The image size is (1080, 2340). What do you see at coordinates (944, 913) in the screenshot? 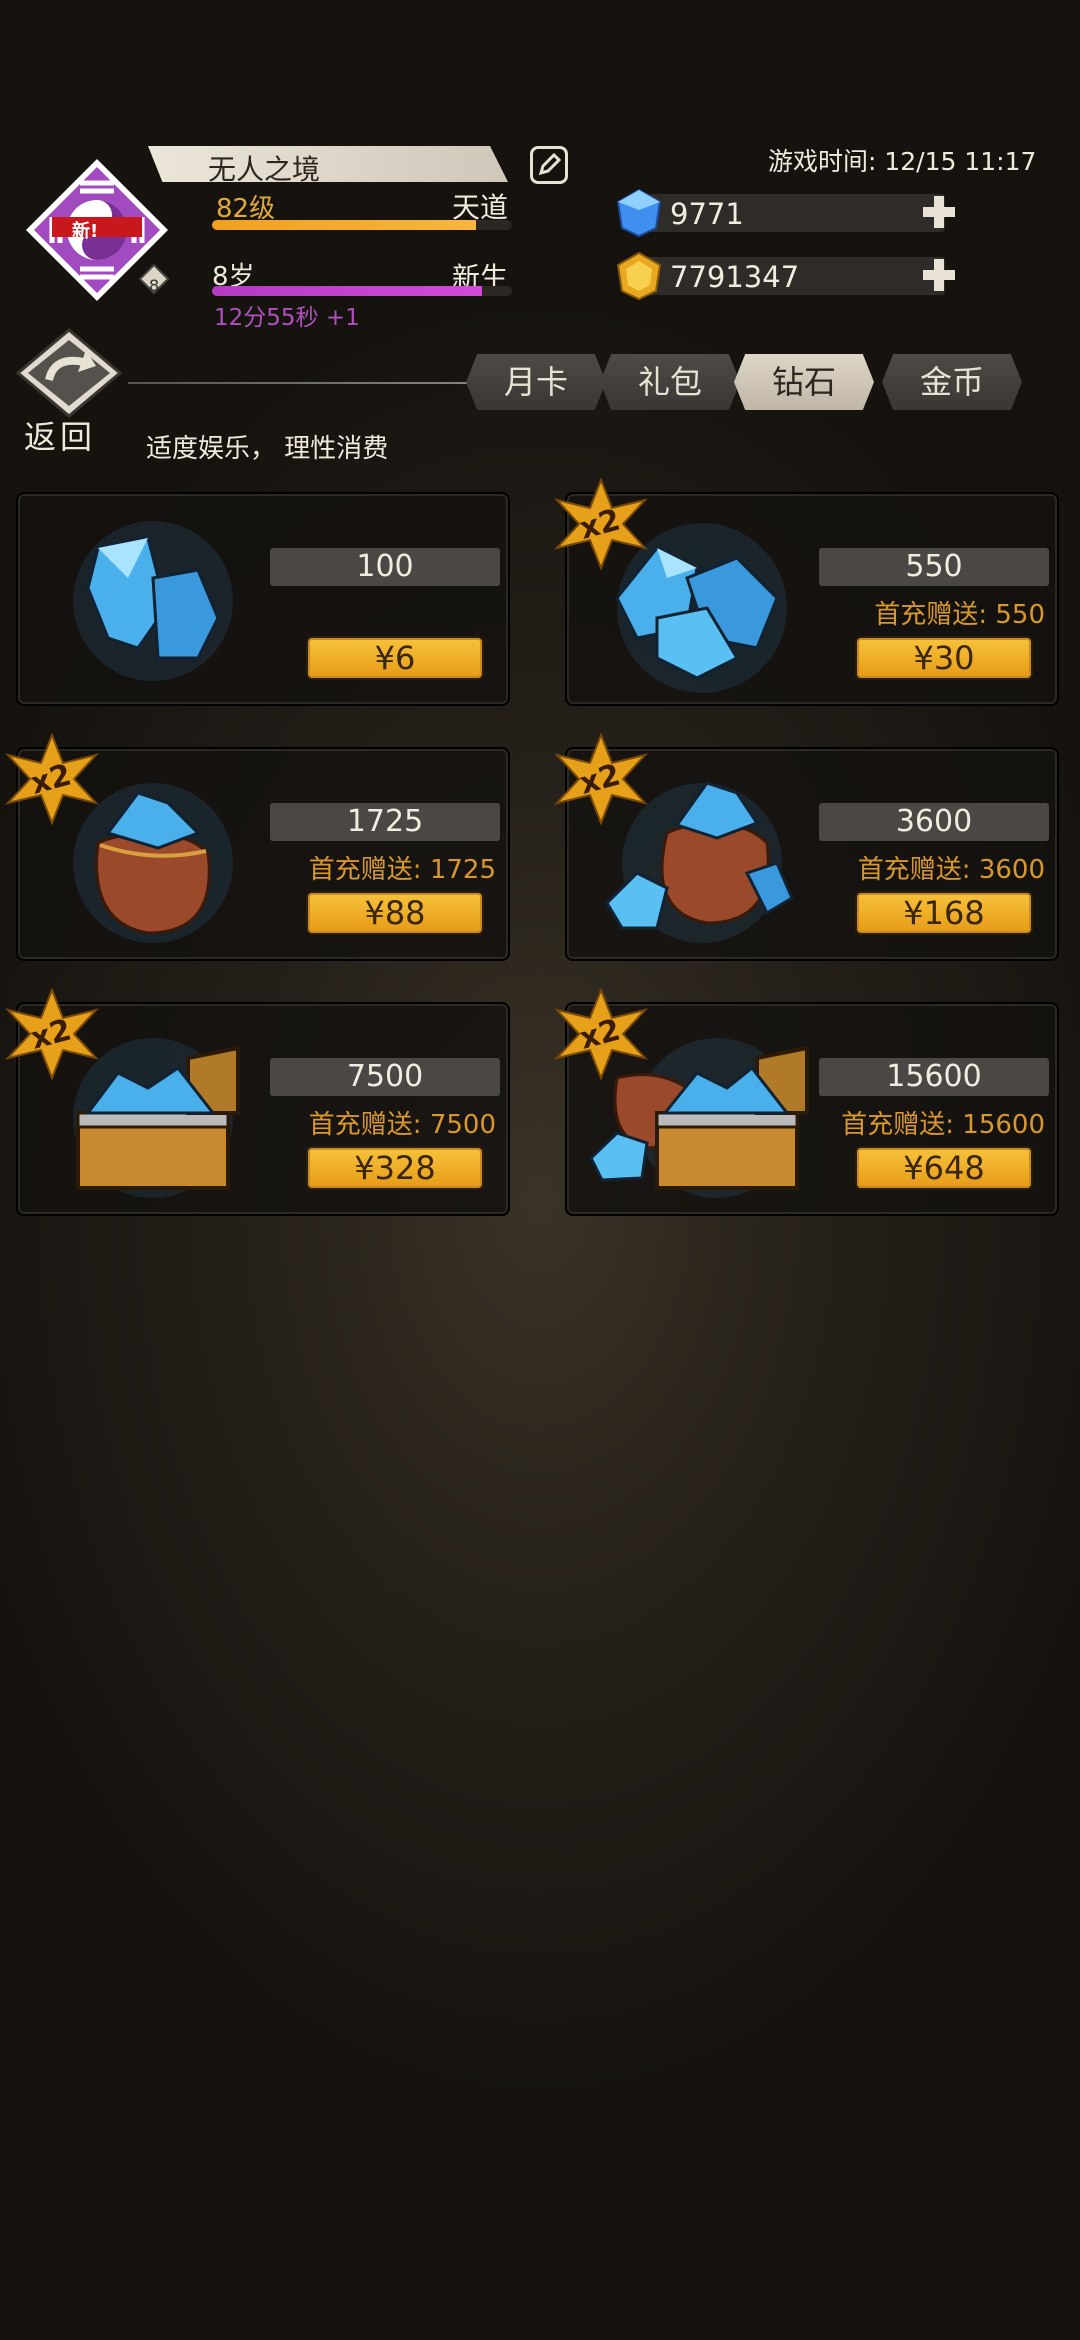
I see `buy-button: ¥168` at bounding box center [944, 913].